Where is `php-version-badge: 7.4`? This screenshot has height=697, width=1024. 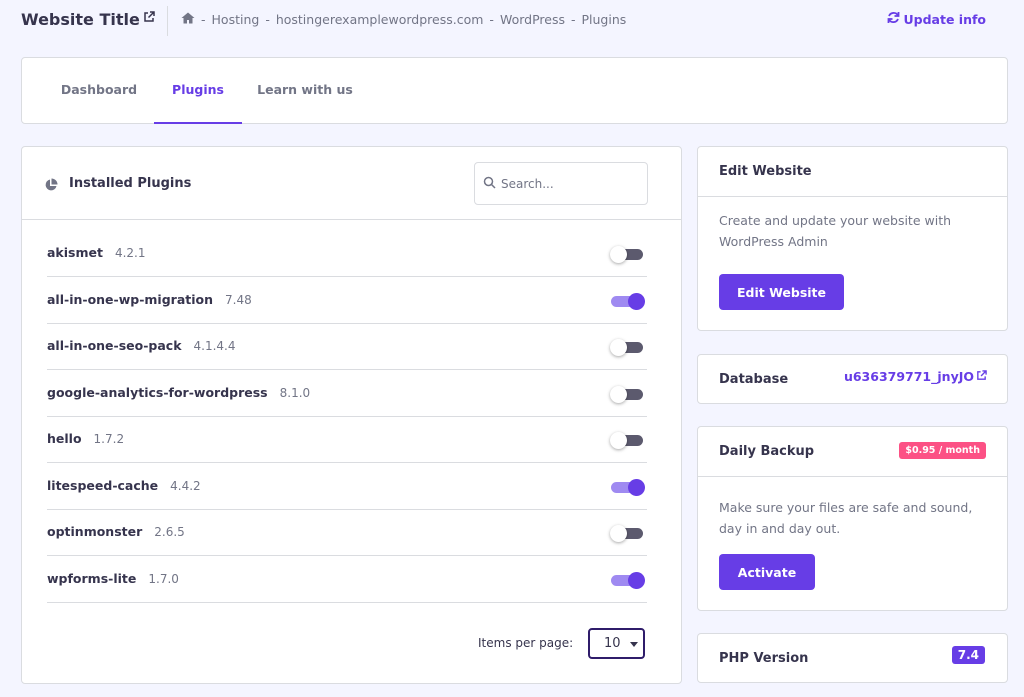
php-version-badge: 7.4 is located at coordinates (968, 655).